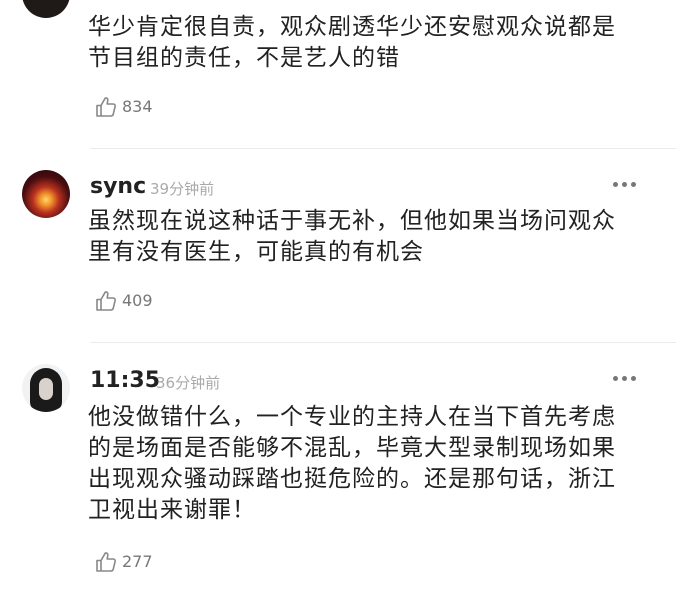 Image resolution: width=676 pixels, height=597 pixels. What do you see at coordinates (256, 252) in the screenshot?
I see `comment-text-line: 里有没有医生，可能真的有机会` at bounding box center [256, 252].